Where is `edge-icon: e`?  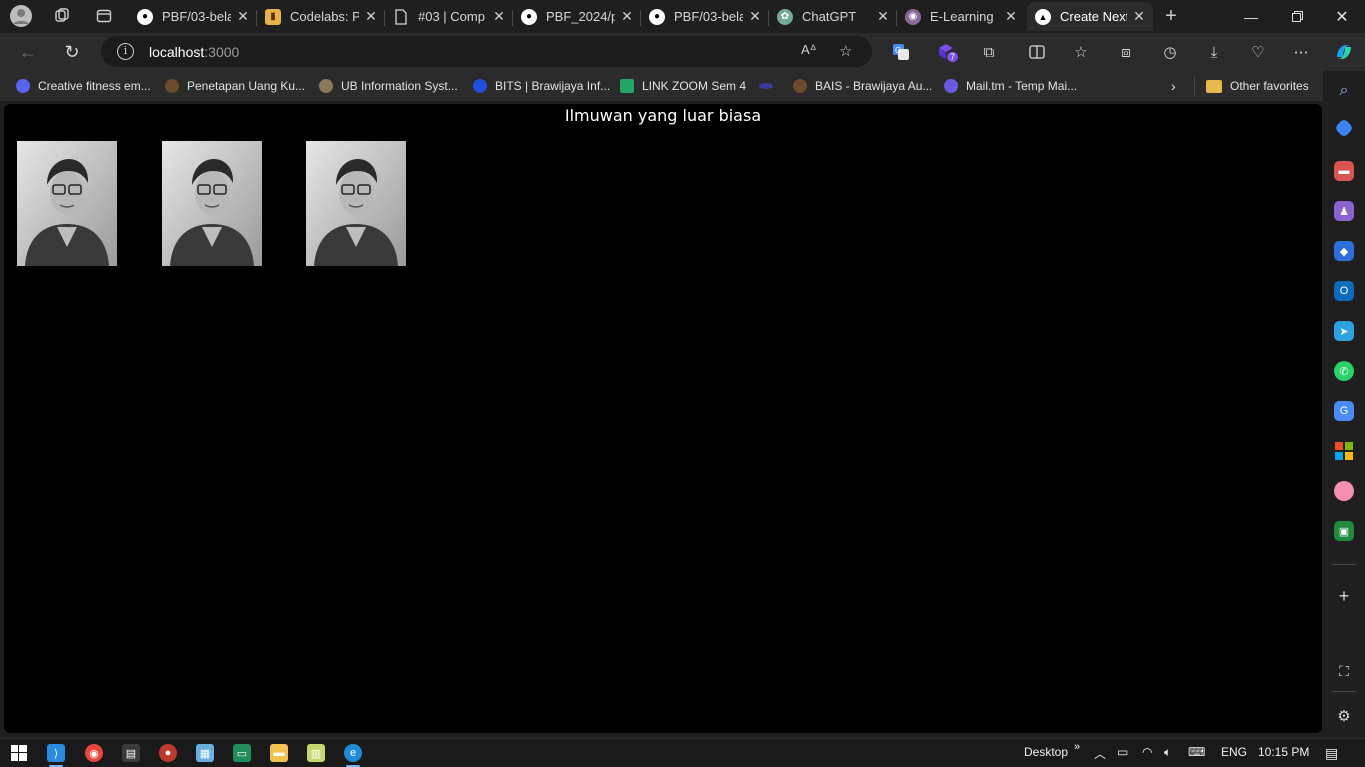 edge-icon: e is located at coordinates (353, 755).